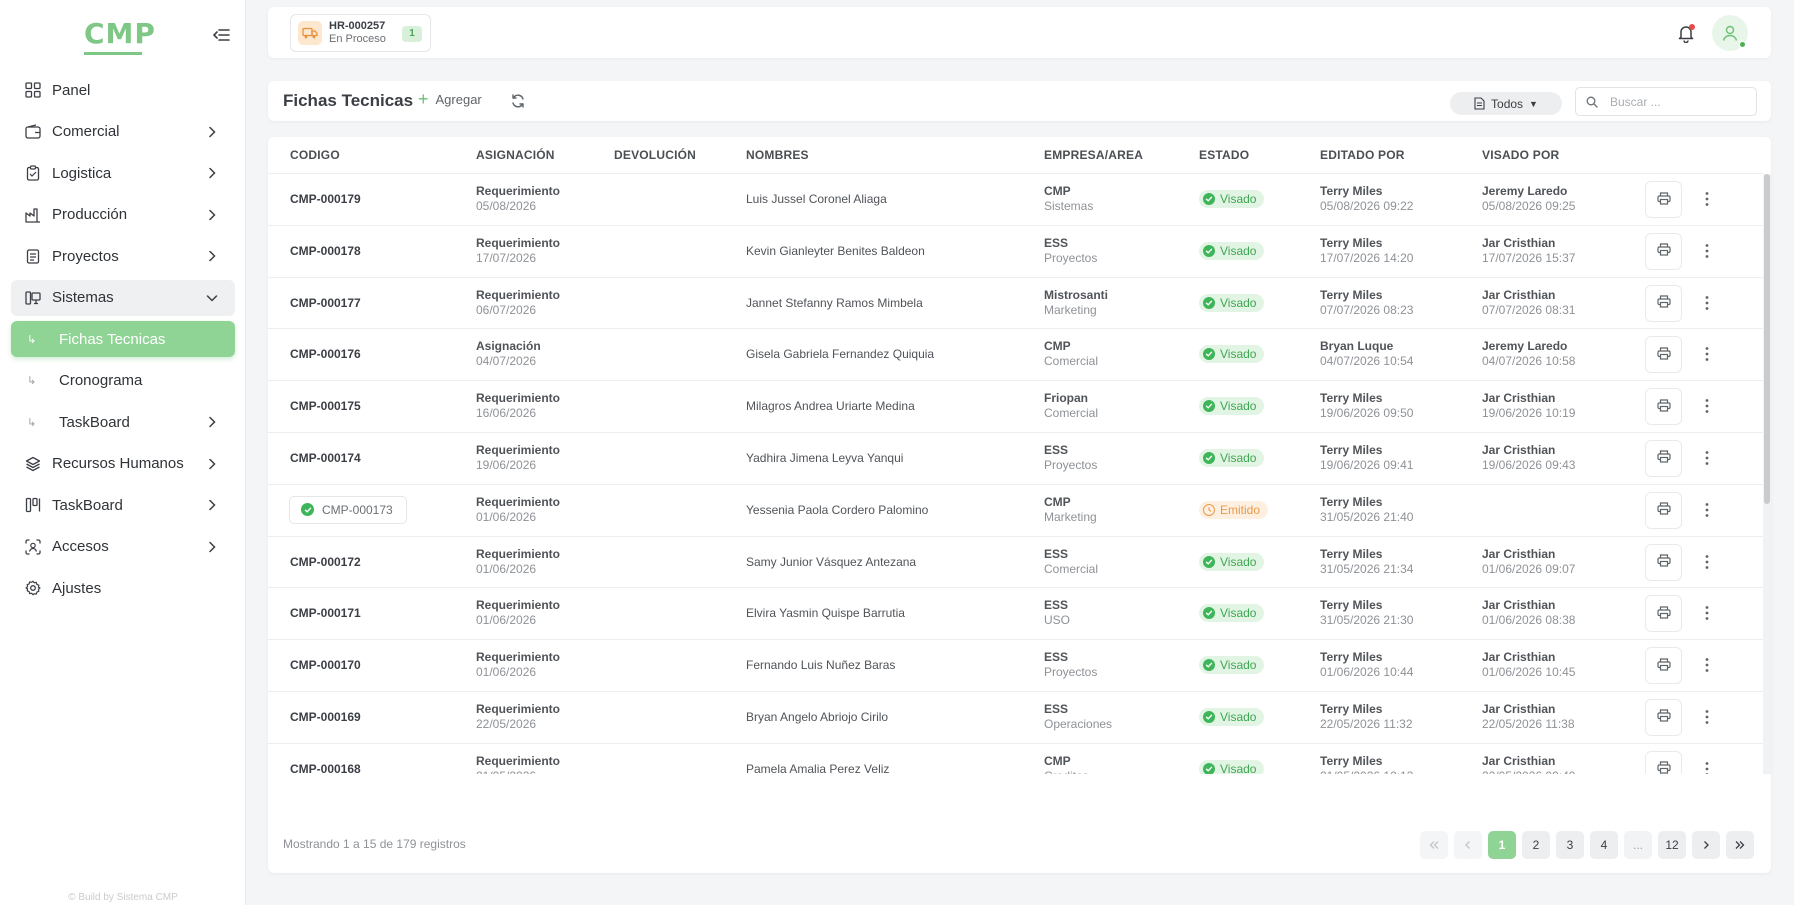 Image resolution: width=1794 pixels, height=905 pixels. I want to click on last-page-icon, so click(1740, 845).